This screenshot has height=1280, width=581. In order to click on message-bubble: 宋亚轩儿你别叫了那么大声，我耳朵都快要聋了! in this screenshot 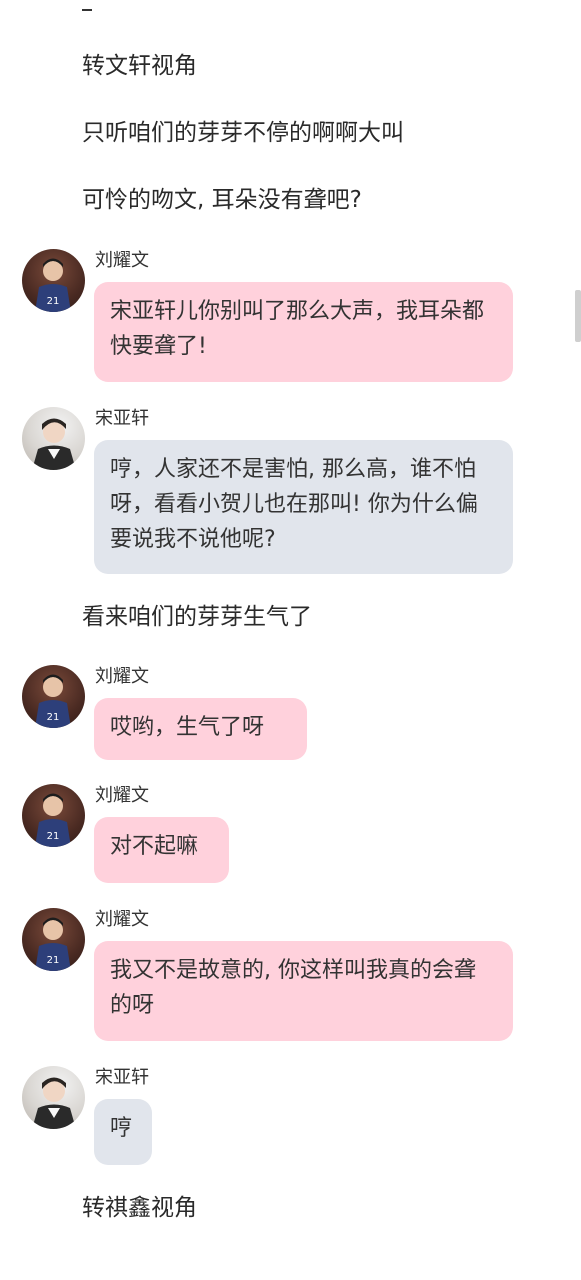, I will do `click(303, 332)`.